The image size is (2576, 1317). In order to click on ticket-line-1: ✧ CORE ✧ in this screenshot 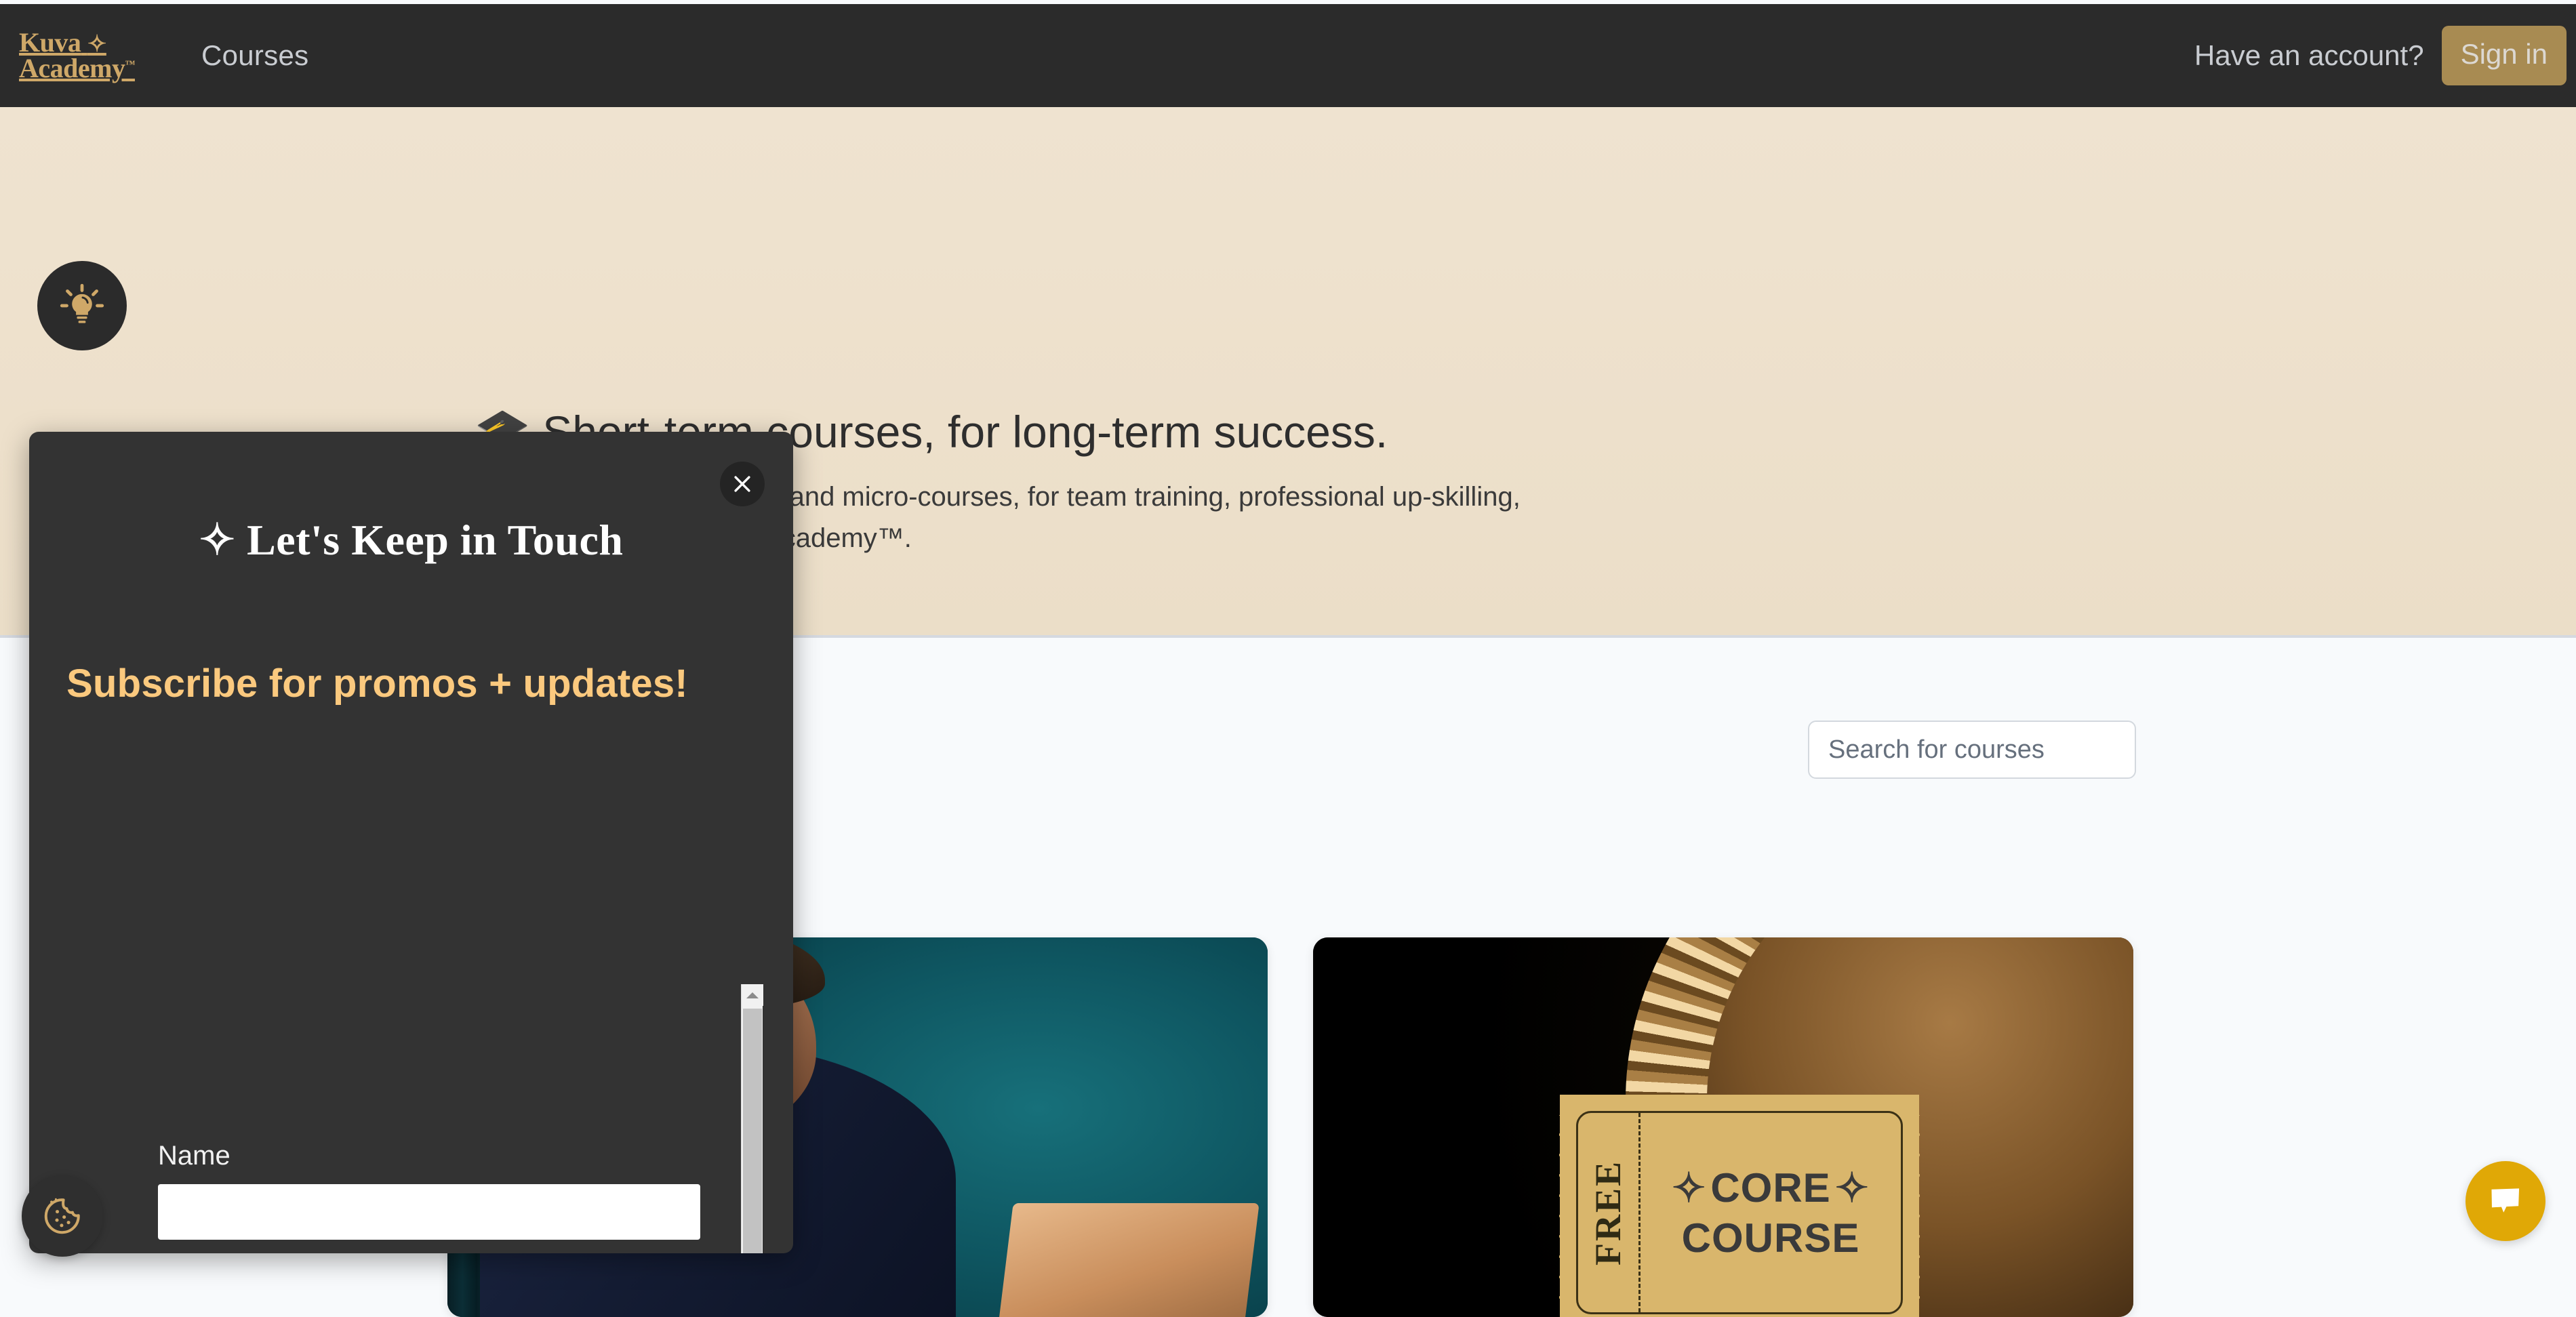, I will do `click(1771, 1188)`.